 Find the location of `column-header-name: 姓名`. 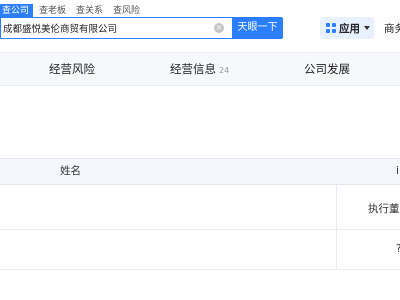

column-header-name: 姓名 is located at coordinates (70, 171).